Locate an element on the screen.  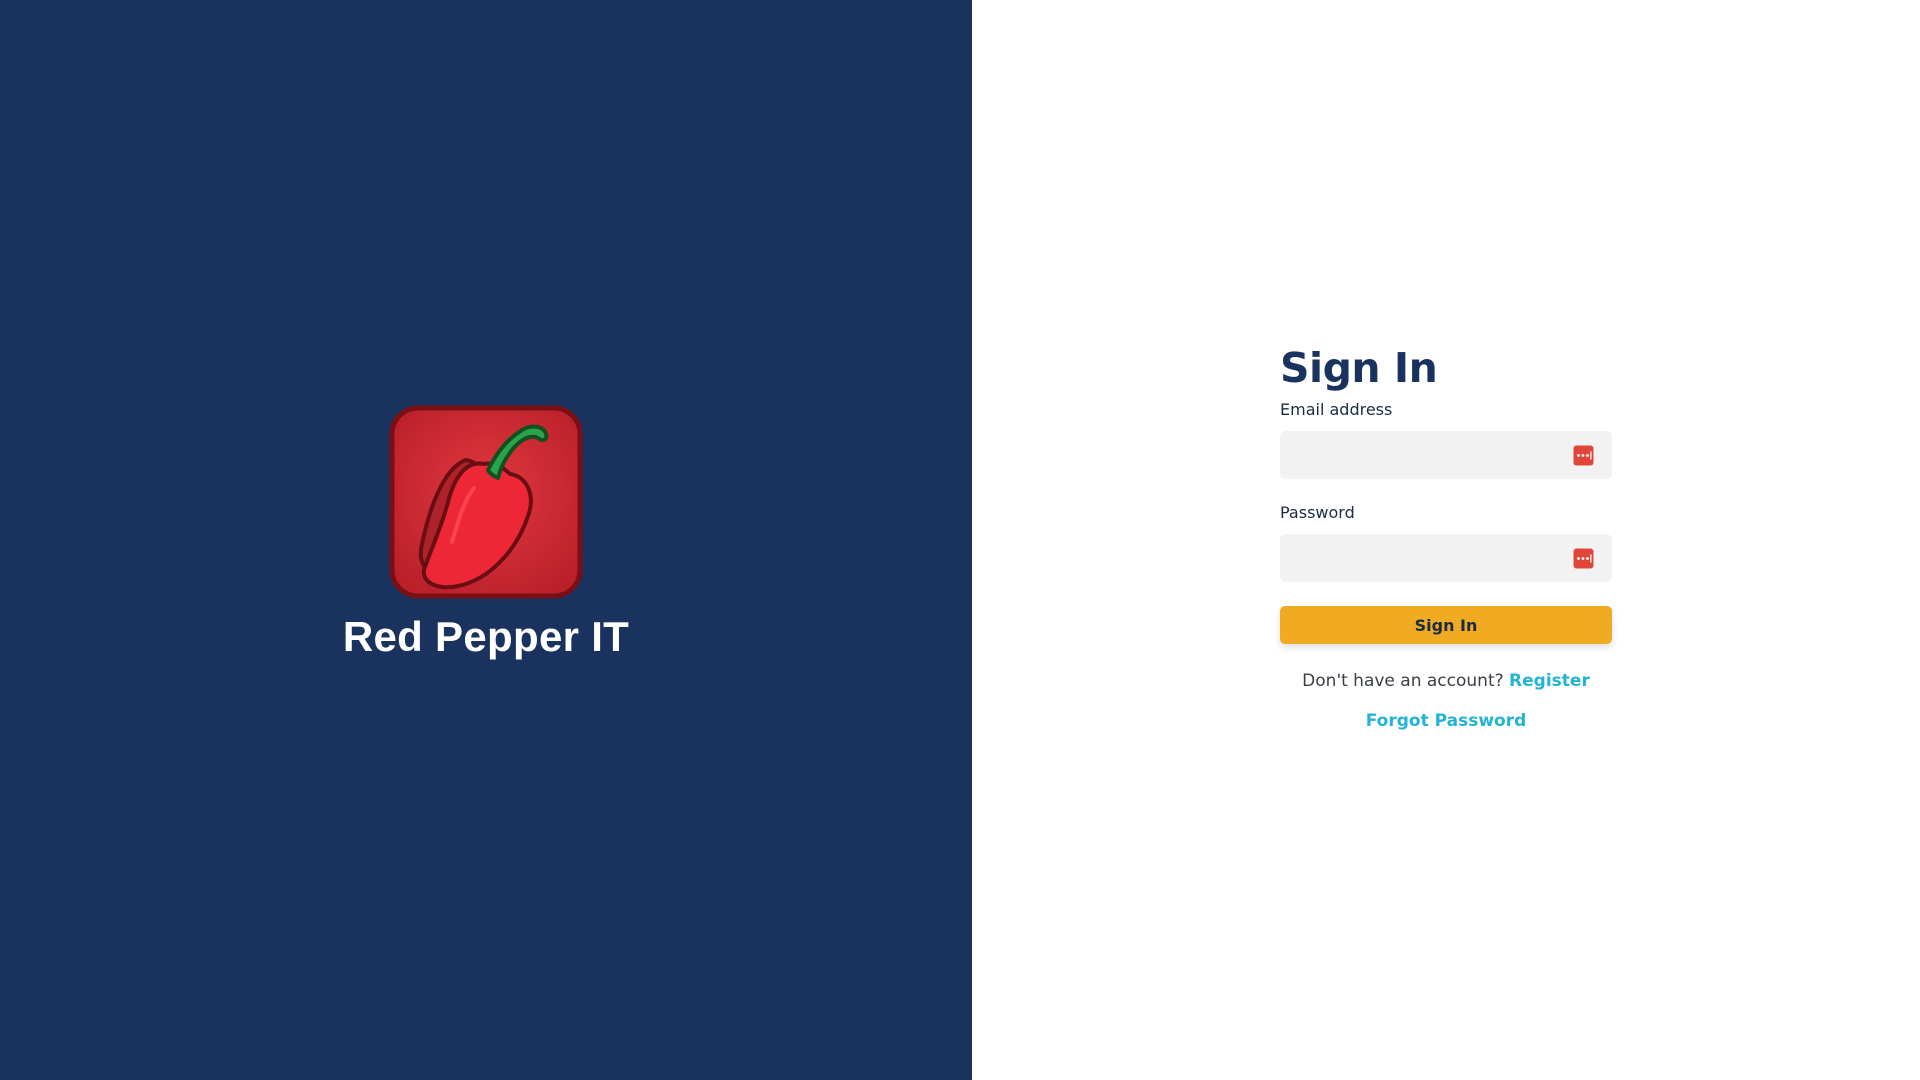
forgot-password-line: Forgot Password is located at coordinates (1446, 721).